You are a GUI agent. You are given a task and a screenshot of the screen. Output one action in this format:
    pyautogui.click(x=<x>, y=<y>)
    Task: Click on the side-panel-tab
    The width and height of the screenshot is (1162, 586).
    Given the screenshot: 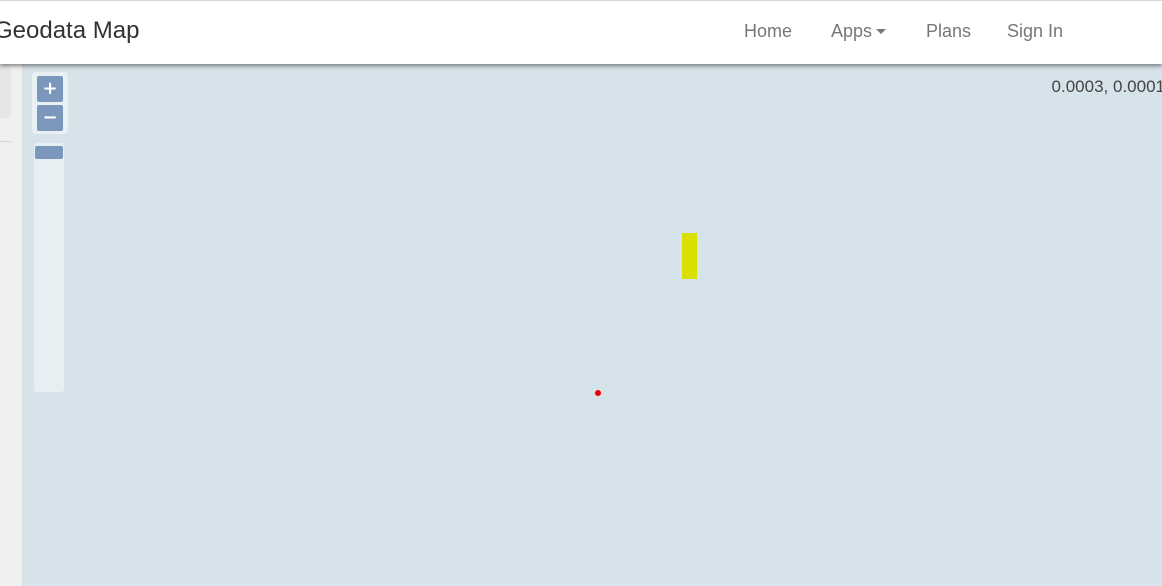 What is the action you would take?
    pyautogui.click(x=5, y=91)
    